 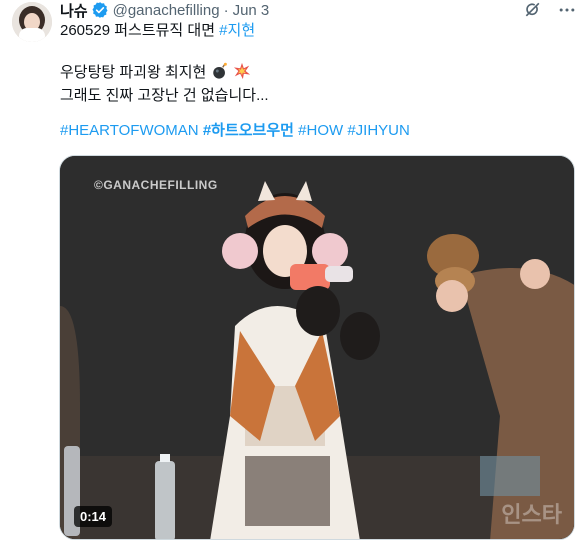 What do you see at coordinates (317, 74) in the screenshot?
I see `tweet-text-line-2: 우당탕탕 파괴왕 최지현` at bounding box center [317, 74].